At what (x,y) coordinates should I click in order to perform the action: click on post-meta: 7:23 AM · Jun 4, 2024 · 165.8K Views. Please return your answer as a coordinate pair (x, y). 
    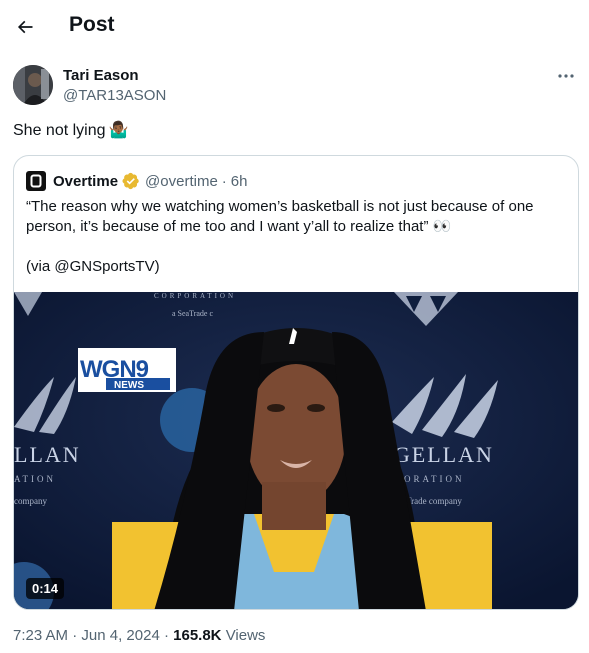
    Looking at the image, I should click on (139, 635).